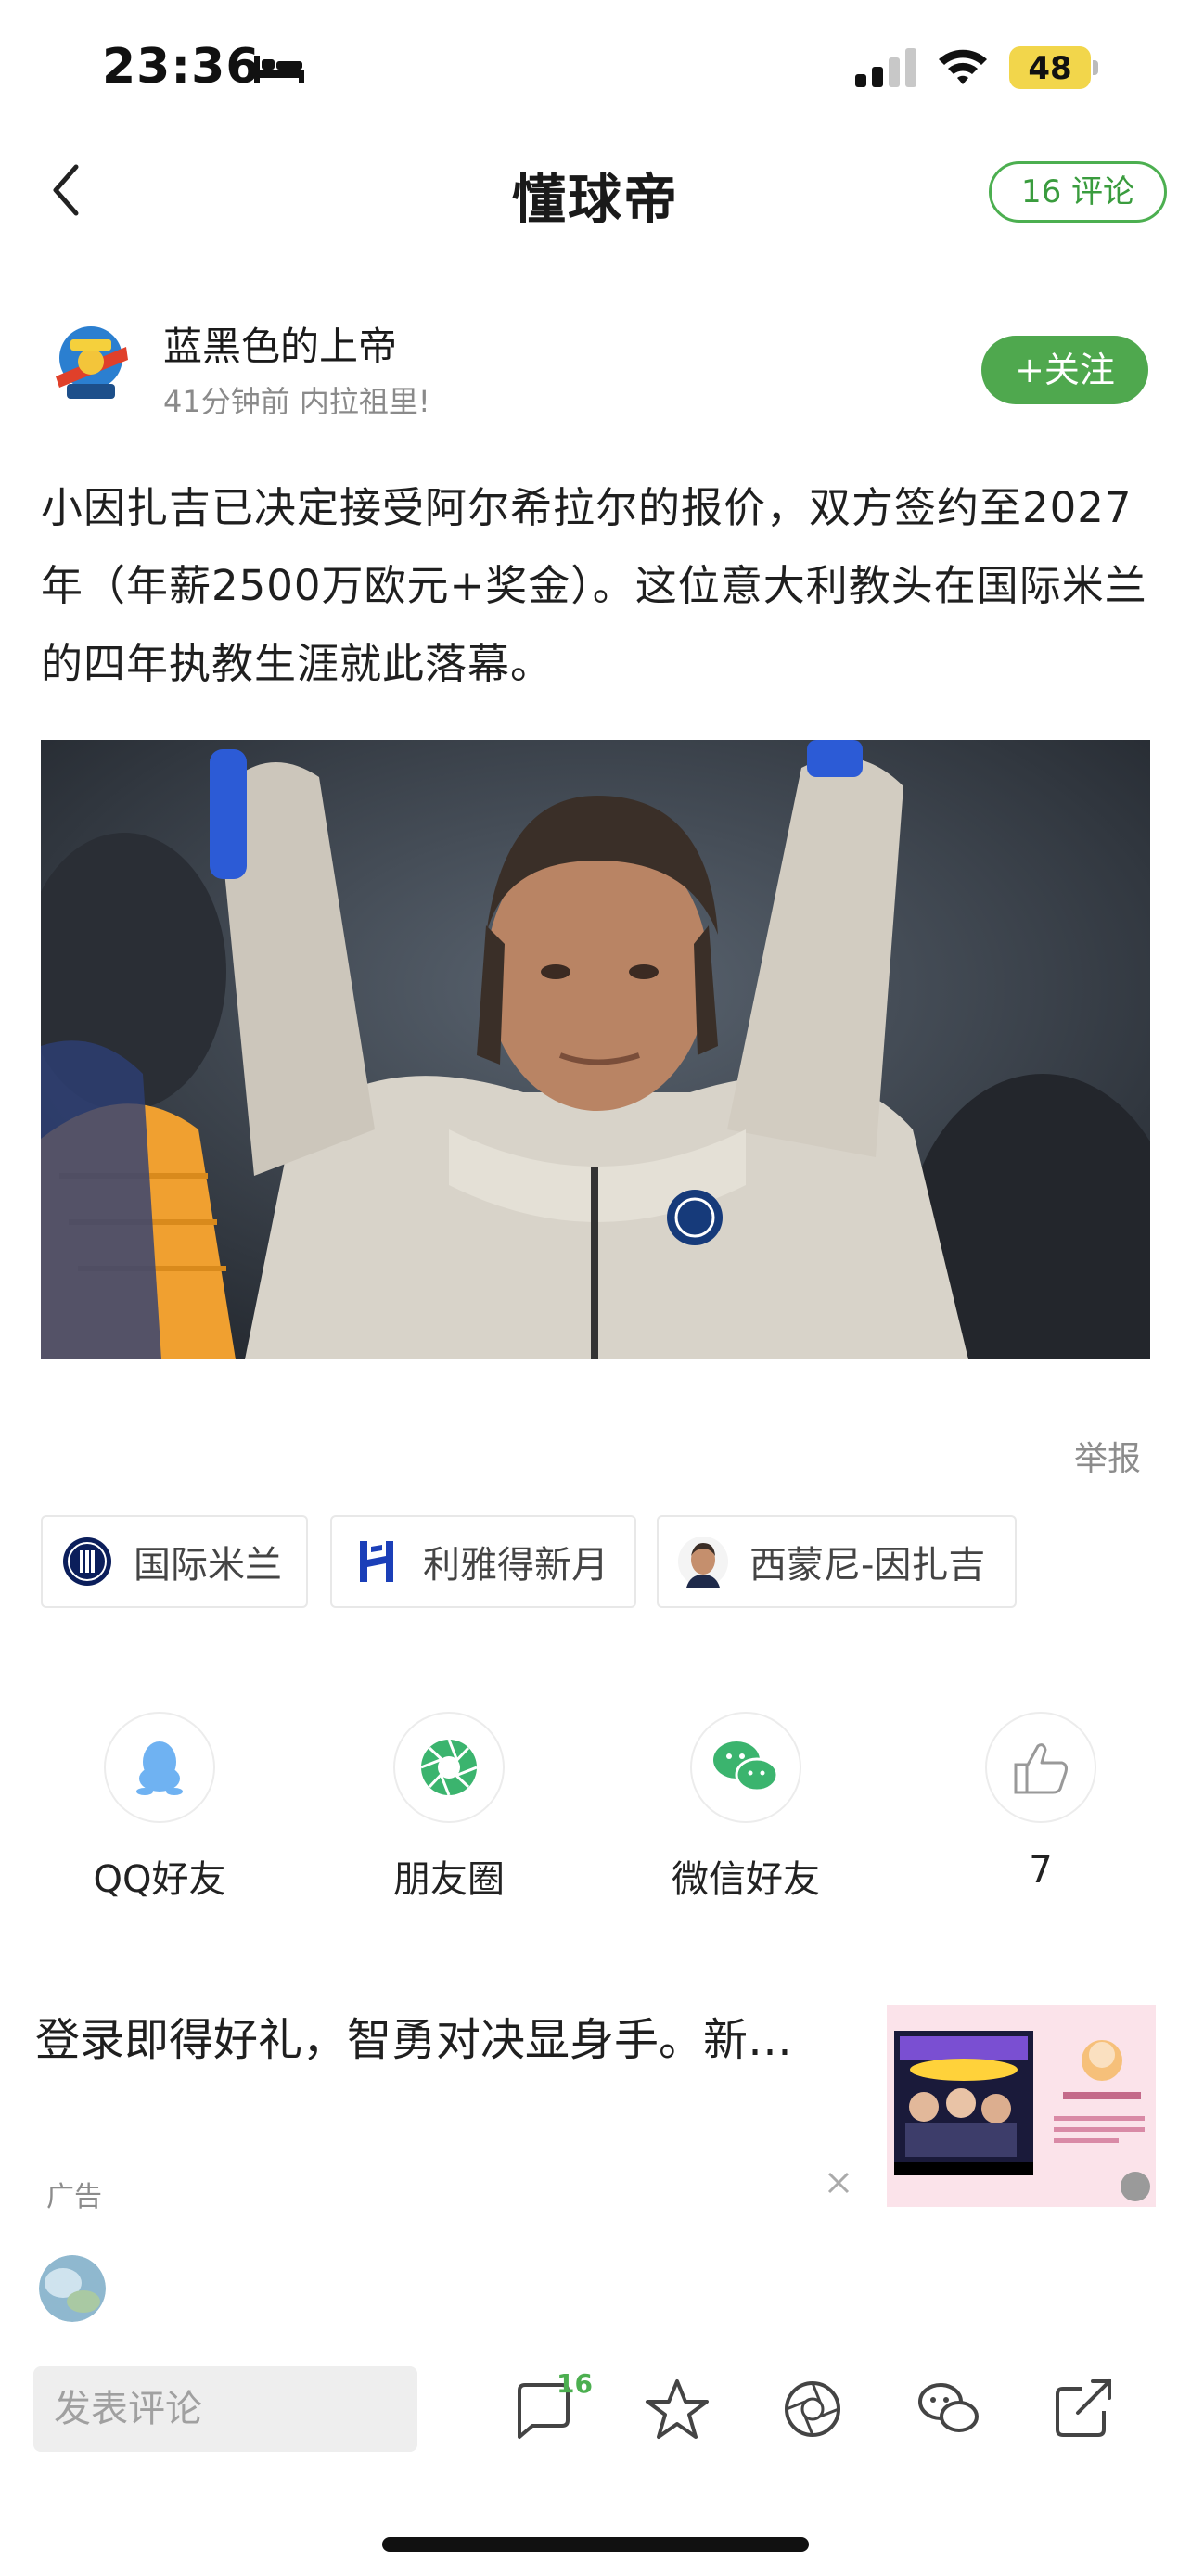  I want to click on ad-image, so click(1022, 2106).